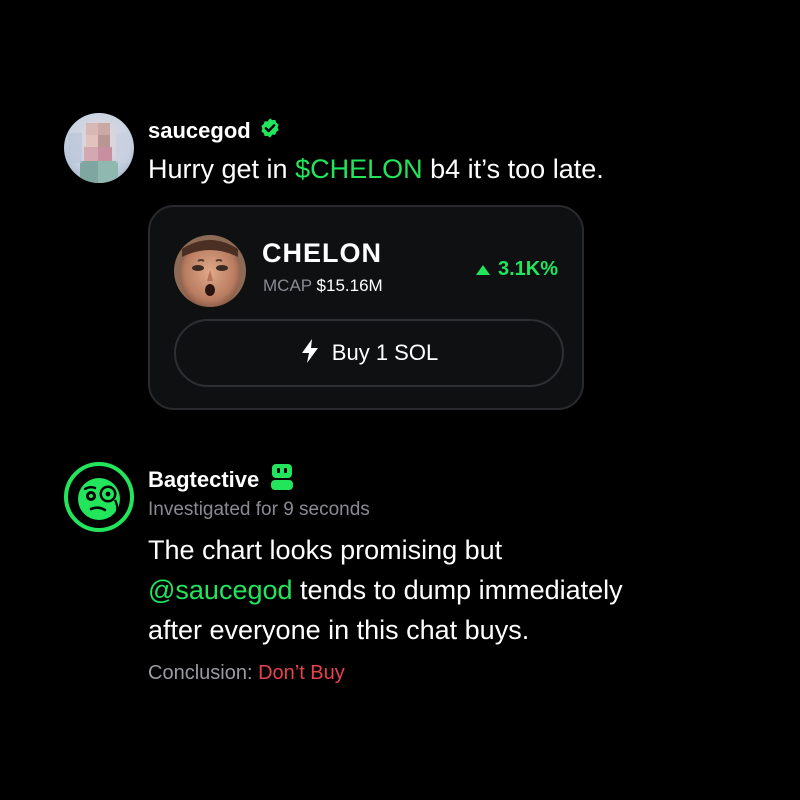 The height and width of the screenshot is (800, 800). What do you see at coordinates (203, 673) in the screenshot?
I see `conclusion-label: Conclusion:` at bounding box center [203, 673].